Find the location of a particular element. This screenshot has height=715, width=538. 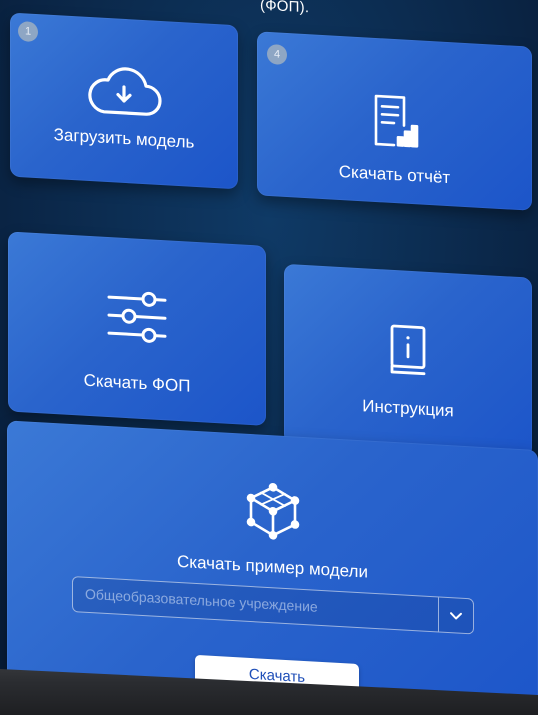

chevron-down-icon is located at coordinates (455, 615).